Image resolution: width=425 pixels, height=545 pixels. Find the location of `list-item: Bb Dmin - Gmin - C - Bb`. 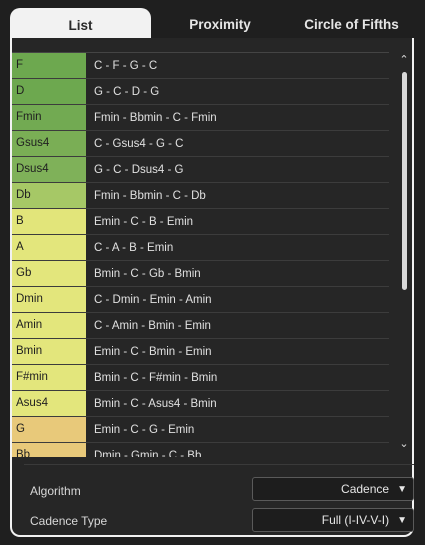

list-item: Bb Dmin - Gmin - C - Bb is located at coordinates (200, 450).